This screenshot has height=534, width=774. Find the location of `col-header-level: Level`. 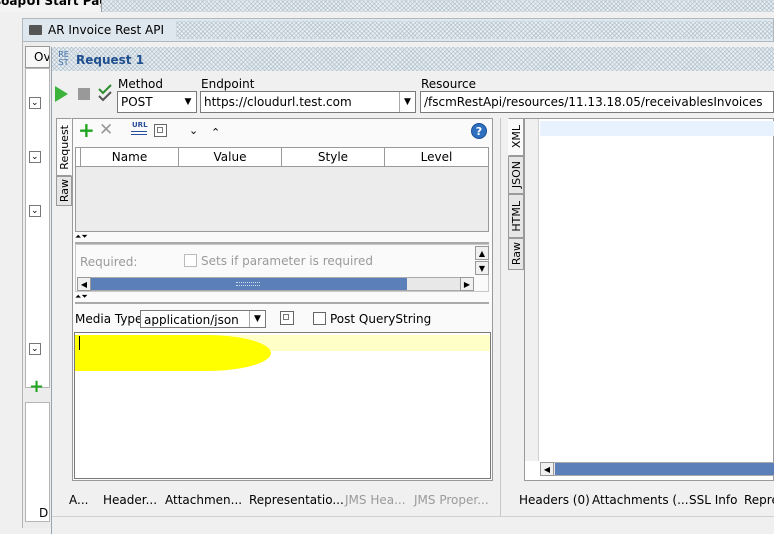

col-header-level: Level is located at coordinates (436, 157).